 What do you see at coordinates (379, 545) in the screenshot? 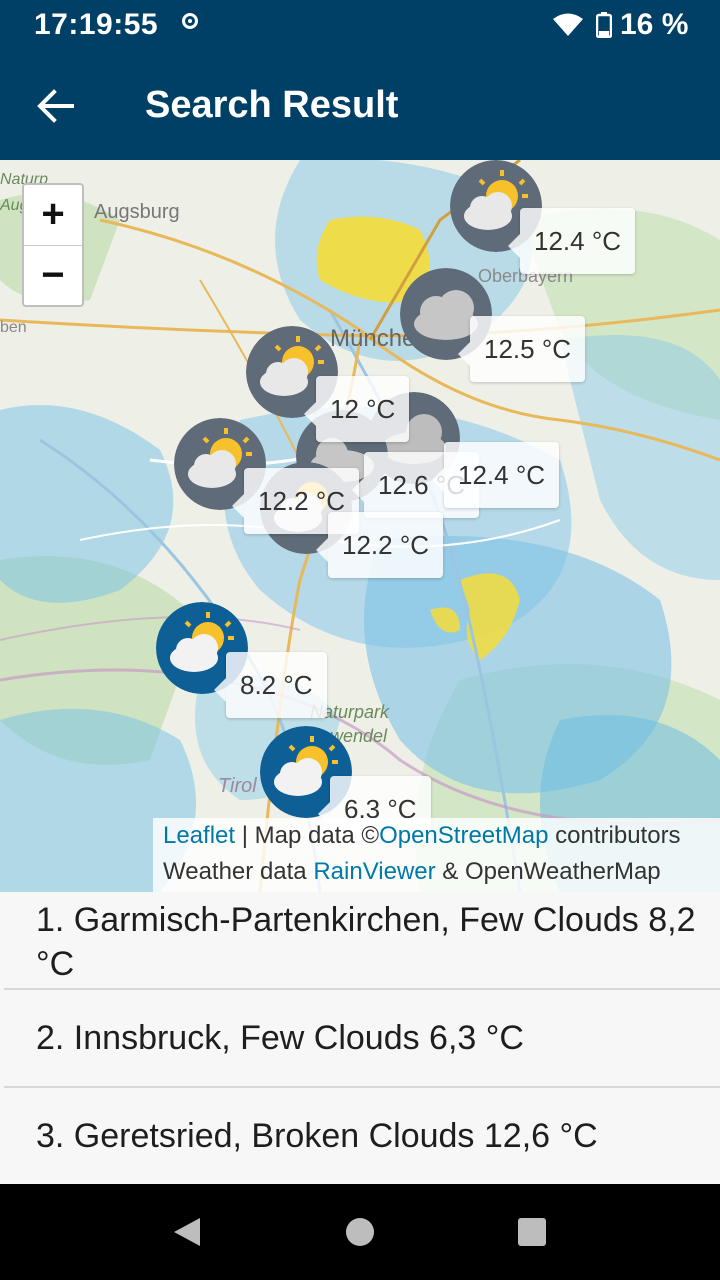
I see `temperature-label: 12.2 °C` at bounding box center [379, 545].